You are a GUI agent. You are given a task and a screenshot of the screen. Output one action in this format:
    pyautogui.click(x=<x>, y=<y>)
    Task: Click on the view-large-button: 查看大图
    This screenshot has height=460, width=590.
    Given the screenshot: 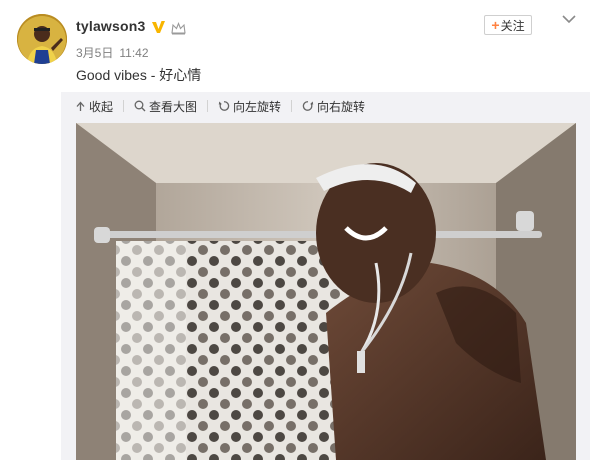 What is the action you would take?
    pyautogui.click(x=165, y=106)
    